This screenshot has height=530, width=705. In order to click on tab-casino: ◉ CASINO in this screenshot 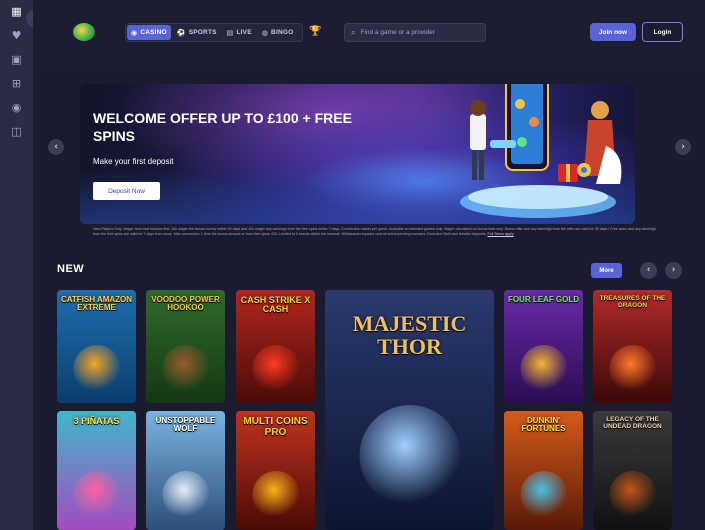, I will do `click(149, 32)`.